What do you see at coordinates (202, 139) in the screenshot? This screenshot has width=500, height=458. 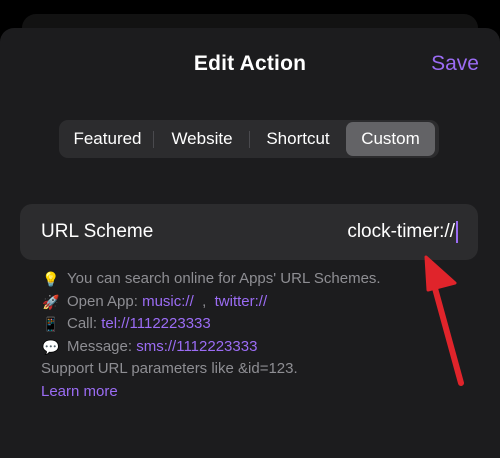 I see `segment-website: Website` at bounding box center [202, 139].